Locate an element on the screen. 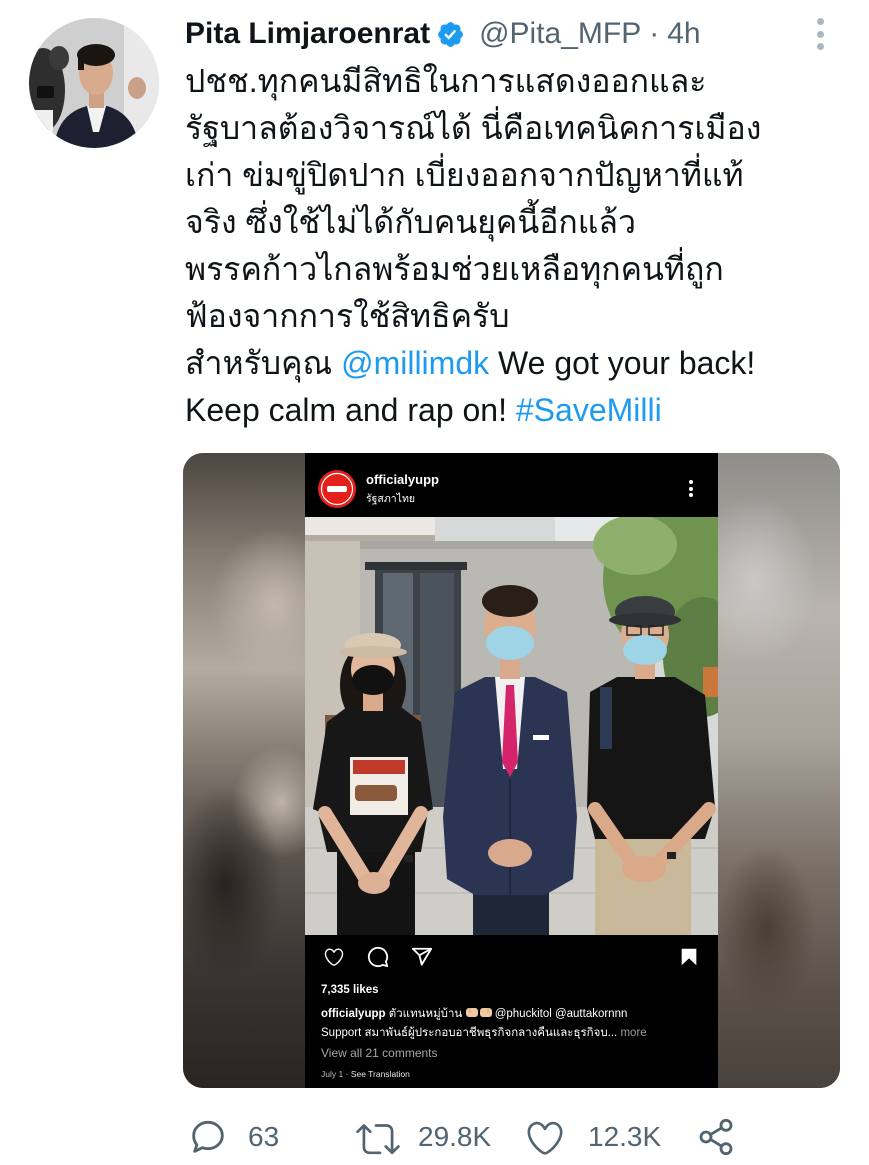 This screenshot has width=869, height=1165. share-button is located at coordinates (716, 1137).